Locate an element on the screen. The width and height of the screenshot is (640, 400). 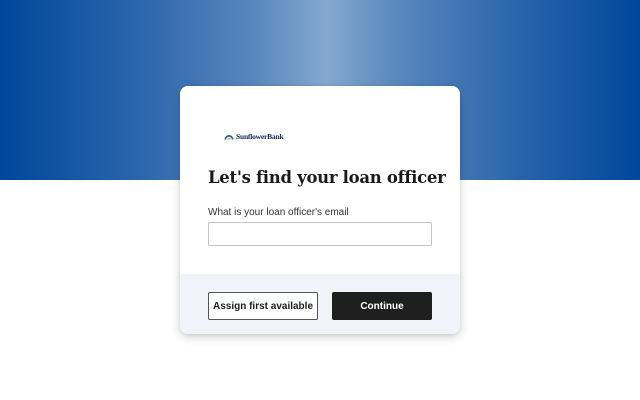
page-title: Let's find your loan officer is located at coordinates (327, 177).